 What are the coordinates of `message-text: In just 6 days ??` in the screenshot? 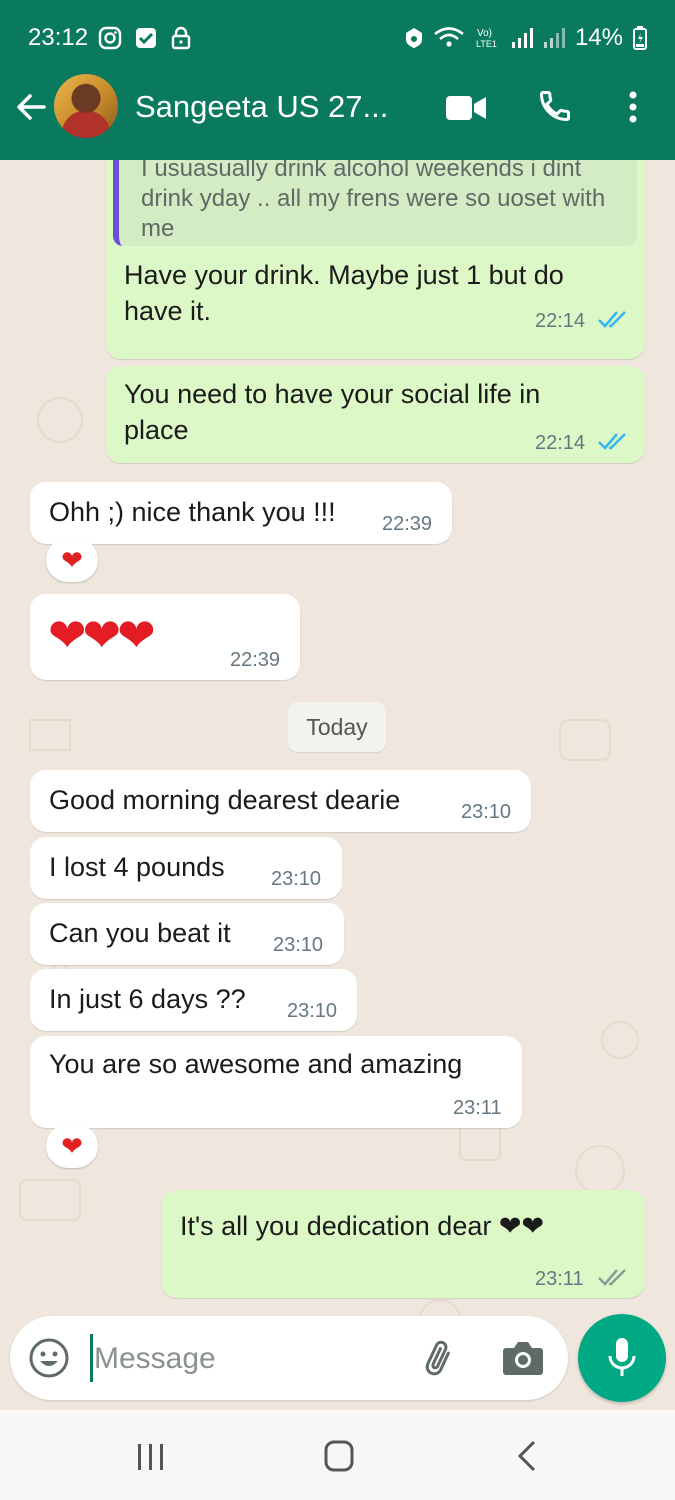 It's located at (147, 999).